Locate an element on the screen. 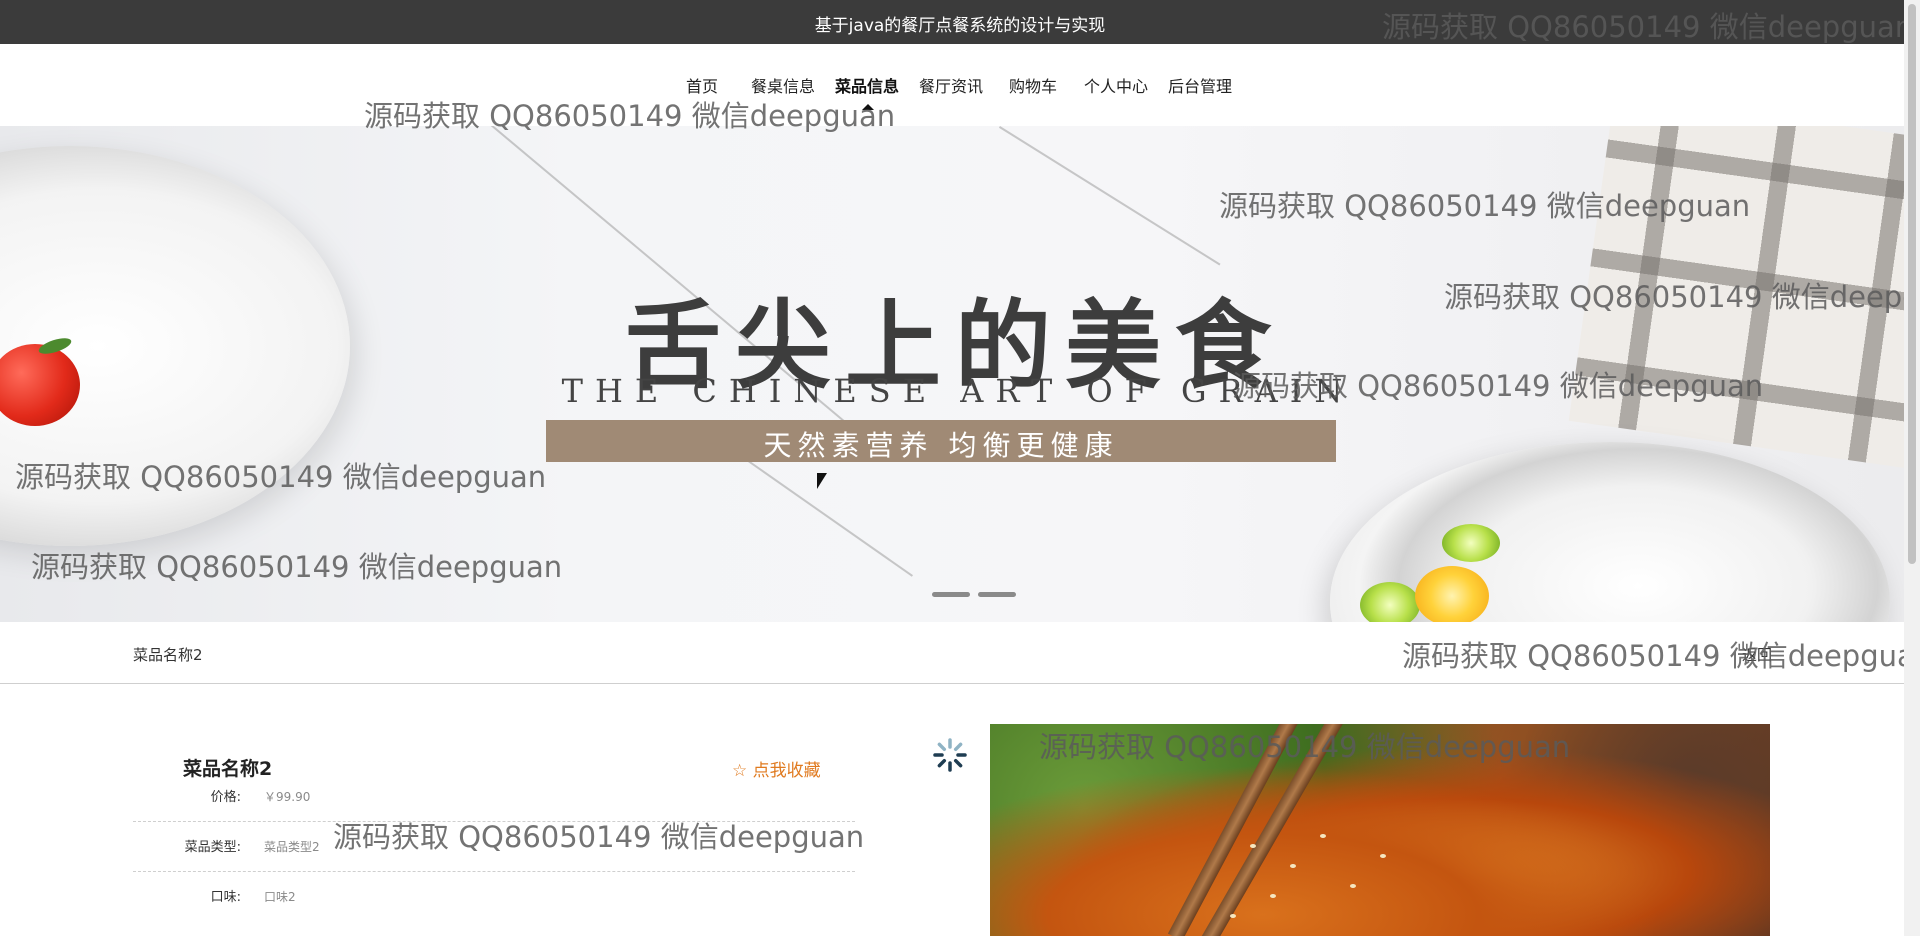 The height and width of the screenshot is (936, 1920). loading-spinner-icon is located at coordinates (950, 755).